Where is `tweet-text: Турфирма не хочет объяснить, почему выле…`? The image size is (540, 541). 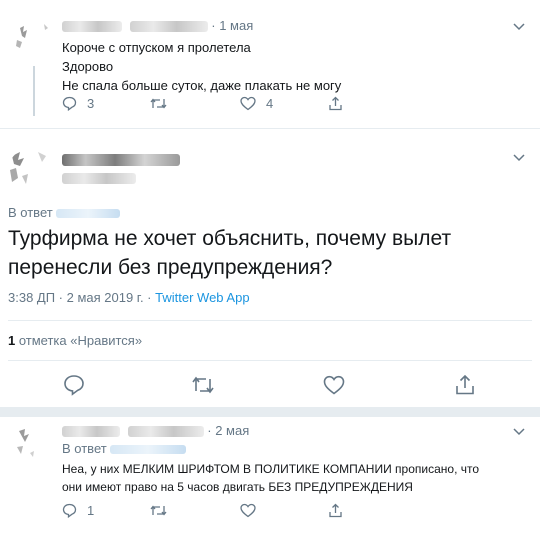 tweet-text: Турфирма не хочет объяснить, почему выле… is located at coordinates (230, 253).